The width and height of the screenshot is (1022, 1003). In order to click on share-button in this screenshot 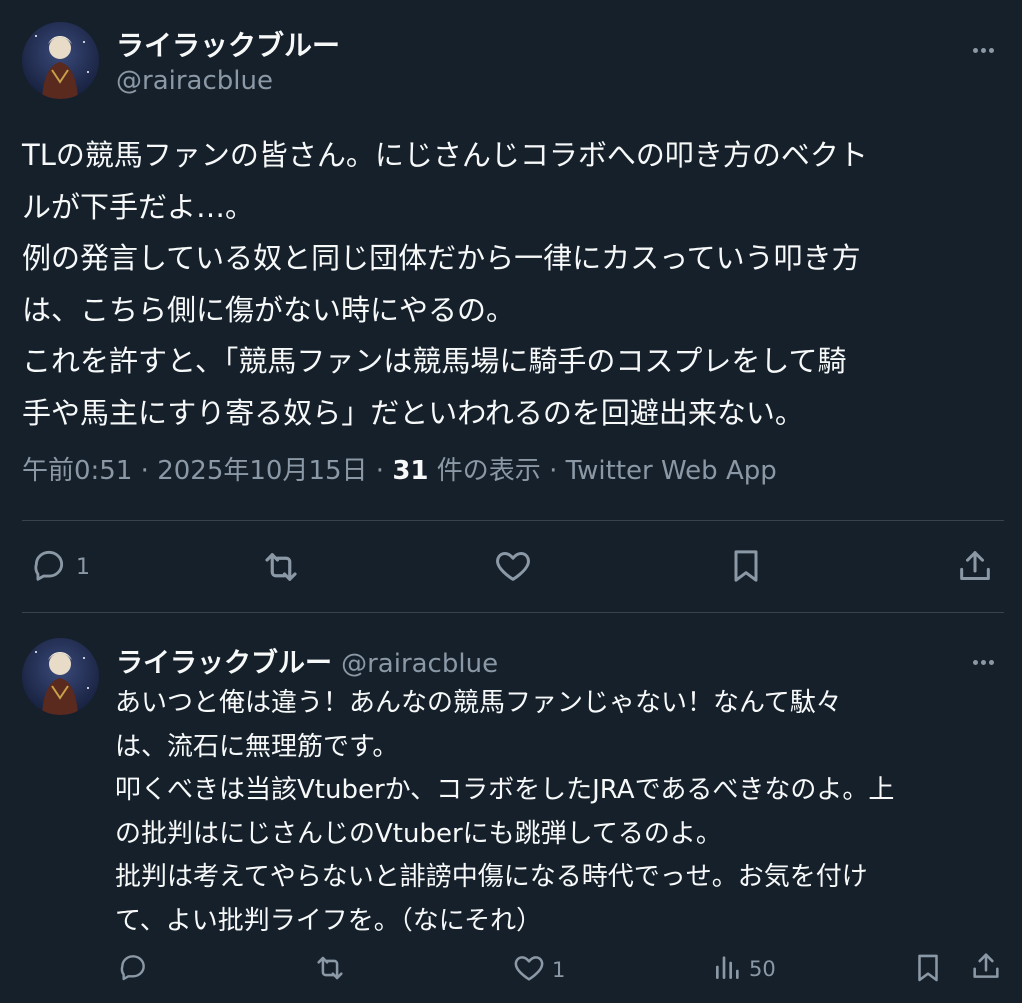, I will do `click(975, 568)`.